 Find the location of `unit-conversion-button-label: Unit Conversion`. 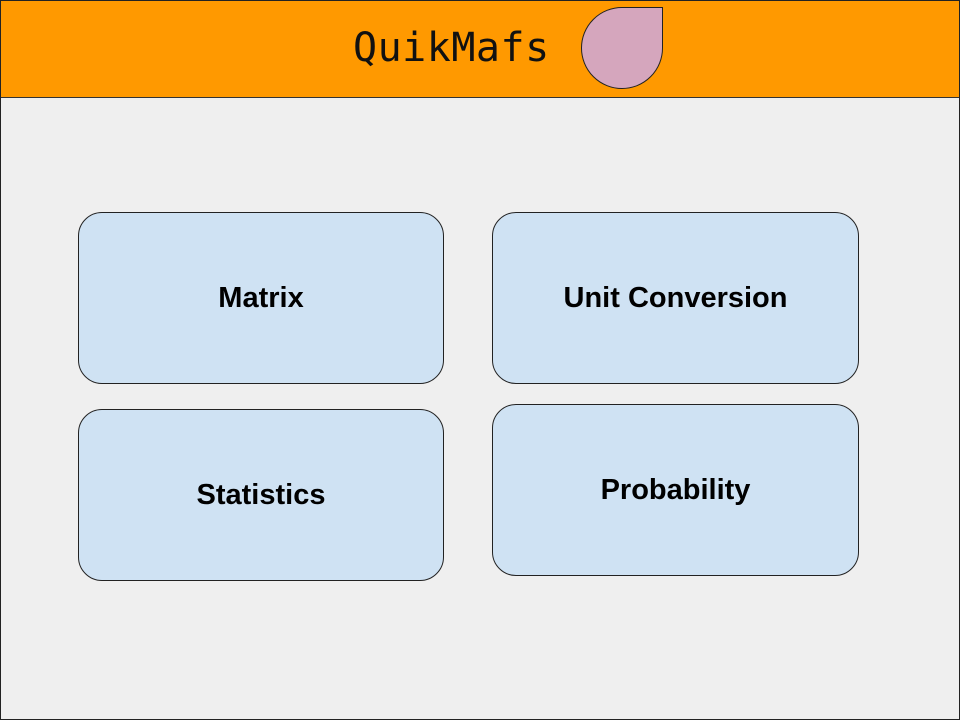

unit-conversion-button-label: Unit Conversion is located at coordinates (675, 297).